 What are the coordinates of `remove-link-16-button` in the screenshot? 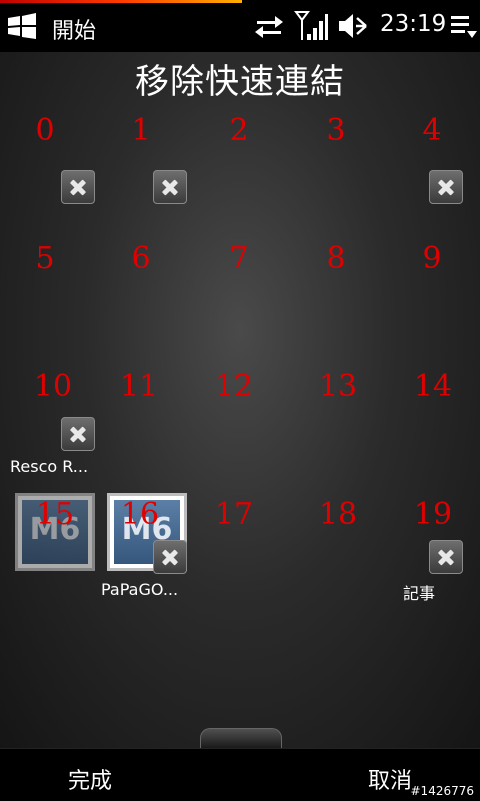 It's located at (170, 557).